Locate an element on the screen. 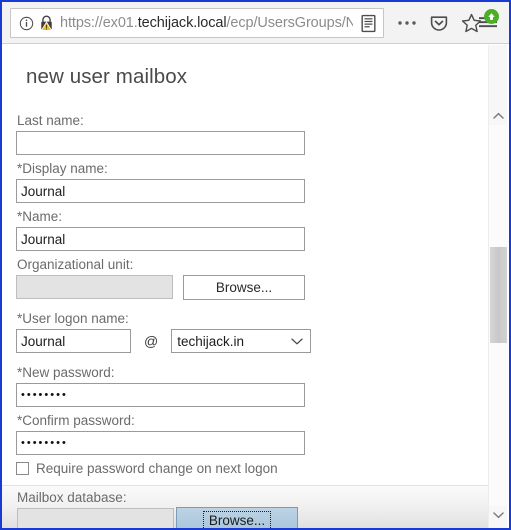 The height and width of the screenshot is (530, 511). url-host: techijack.local is located at coordinates (182, 23).